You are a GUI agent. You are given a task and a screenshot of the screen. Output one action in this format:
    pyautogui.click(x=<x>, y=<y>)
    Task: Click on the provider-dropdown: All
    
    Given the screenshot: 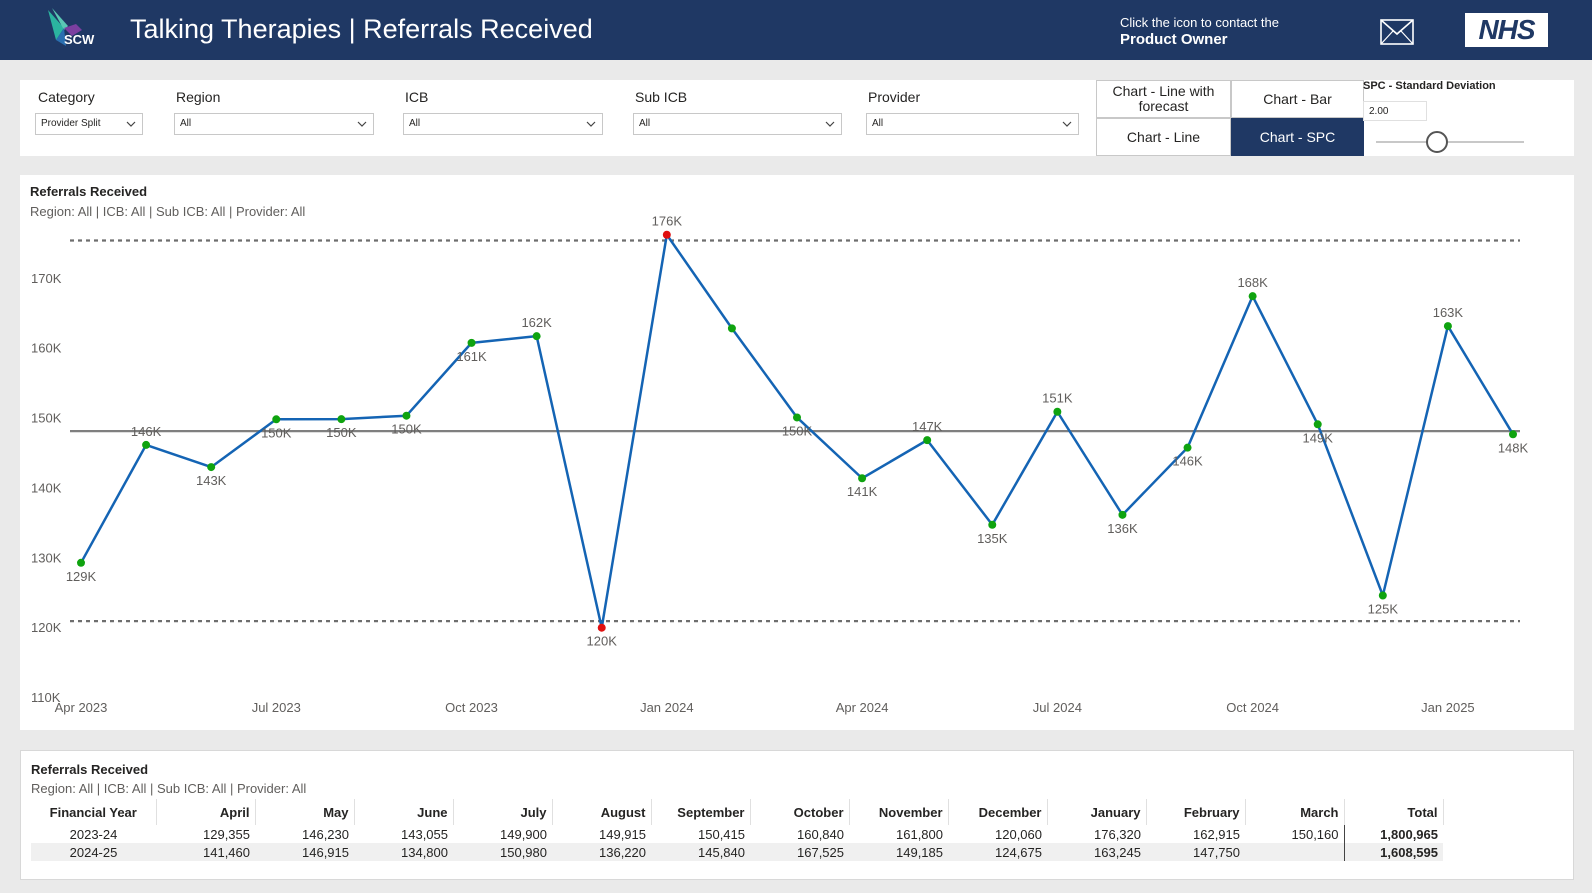 What is the action you would take?
    pyautogui.click(x=972, y=124)
    